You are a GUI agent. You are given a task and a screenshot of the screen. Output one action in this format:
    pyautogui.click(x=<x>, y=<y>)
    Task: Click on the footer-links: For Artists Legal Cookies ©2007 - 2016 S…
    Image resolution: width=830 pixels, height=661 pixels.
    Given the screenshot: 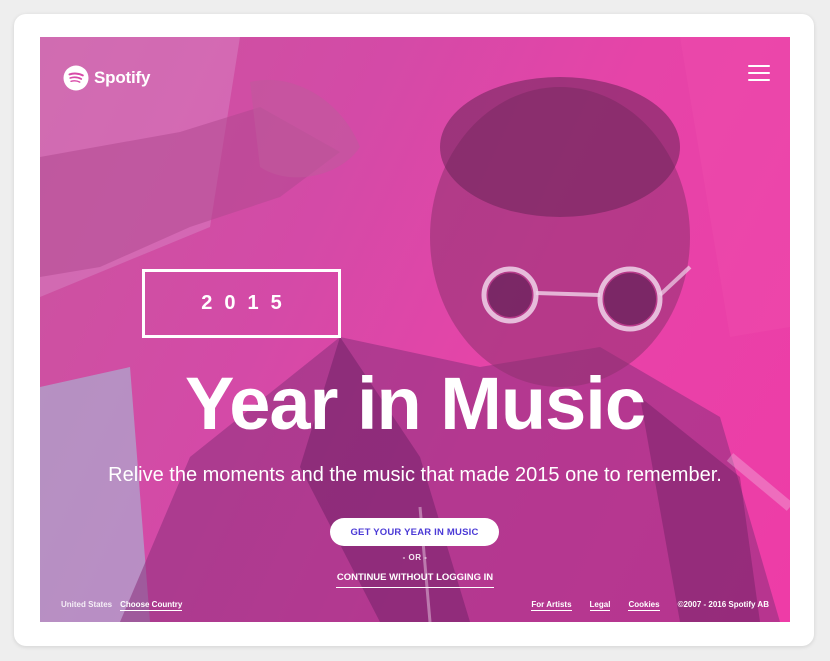 What is the action you would take?
    pyautogui.click(x=650, y=605)
    